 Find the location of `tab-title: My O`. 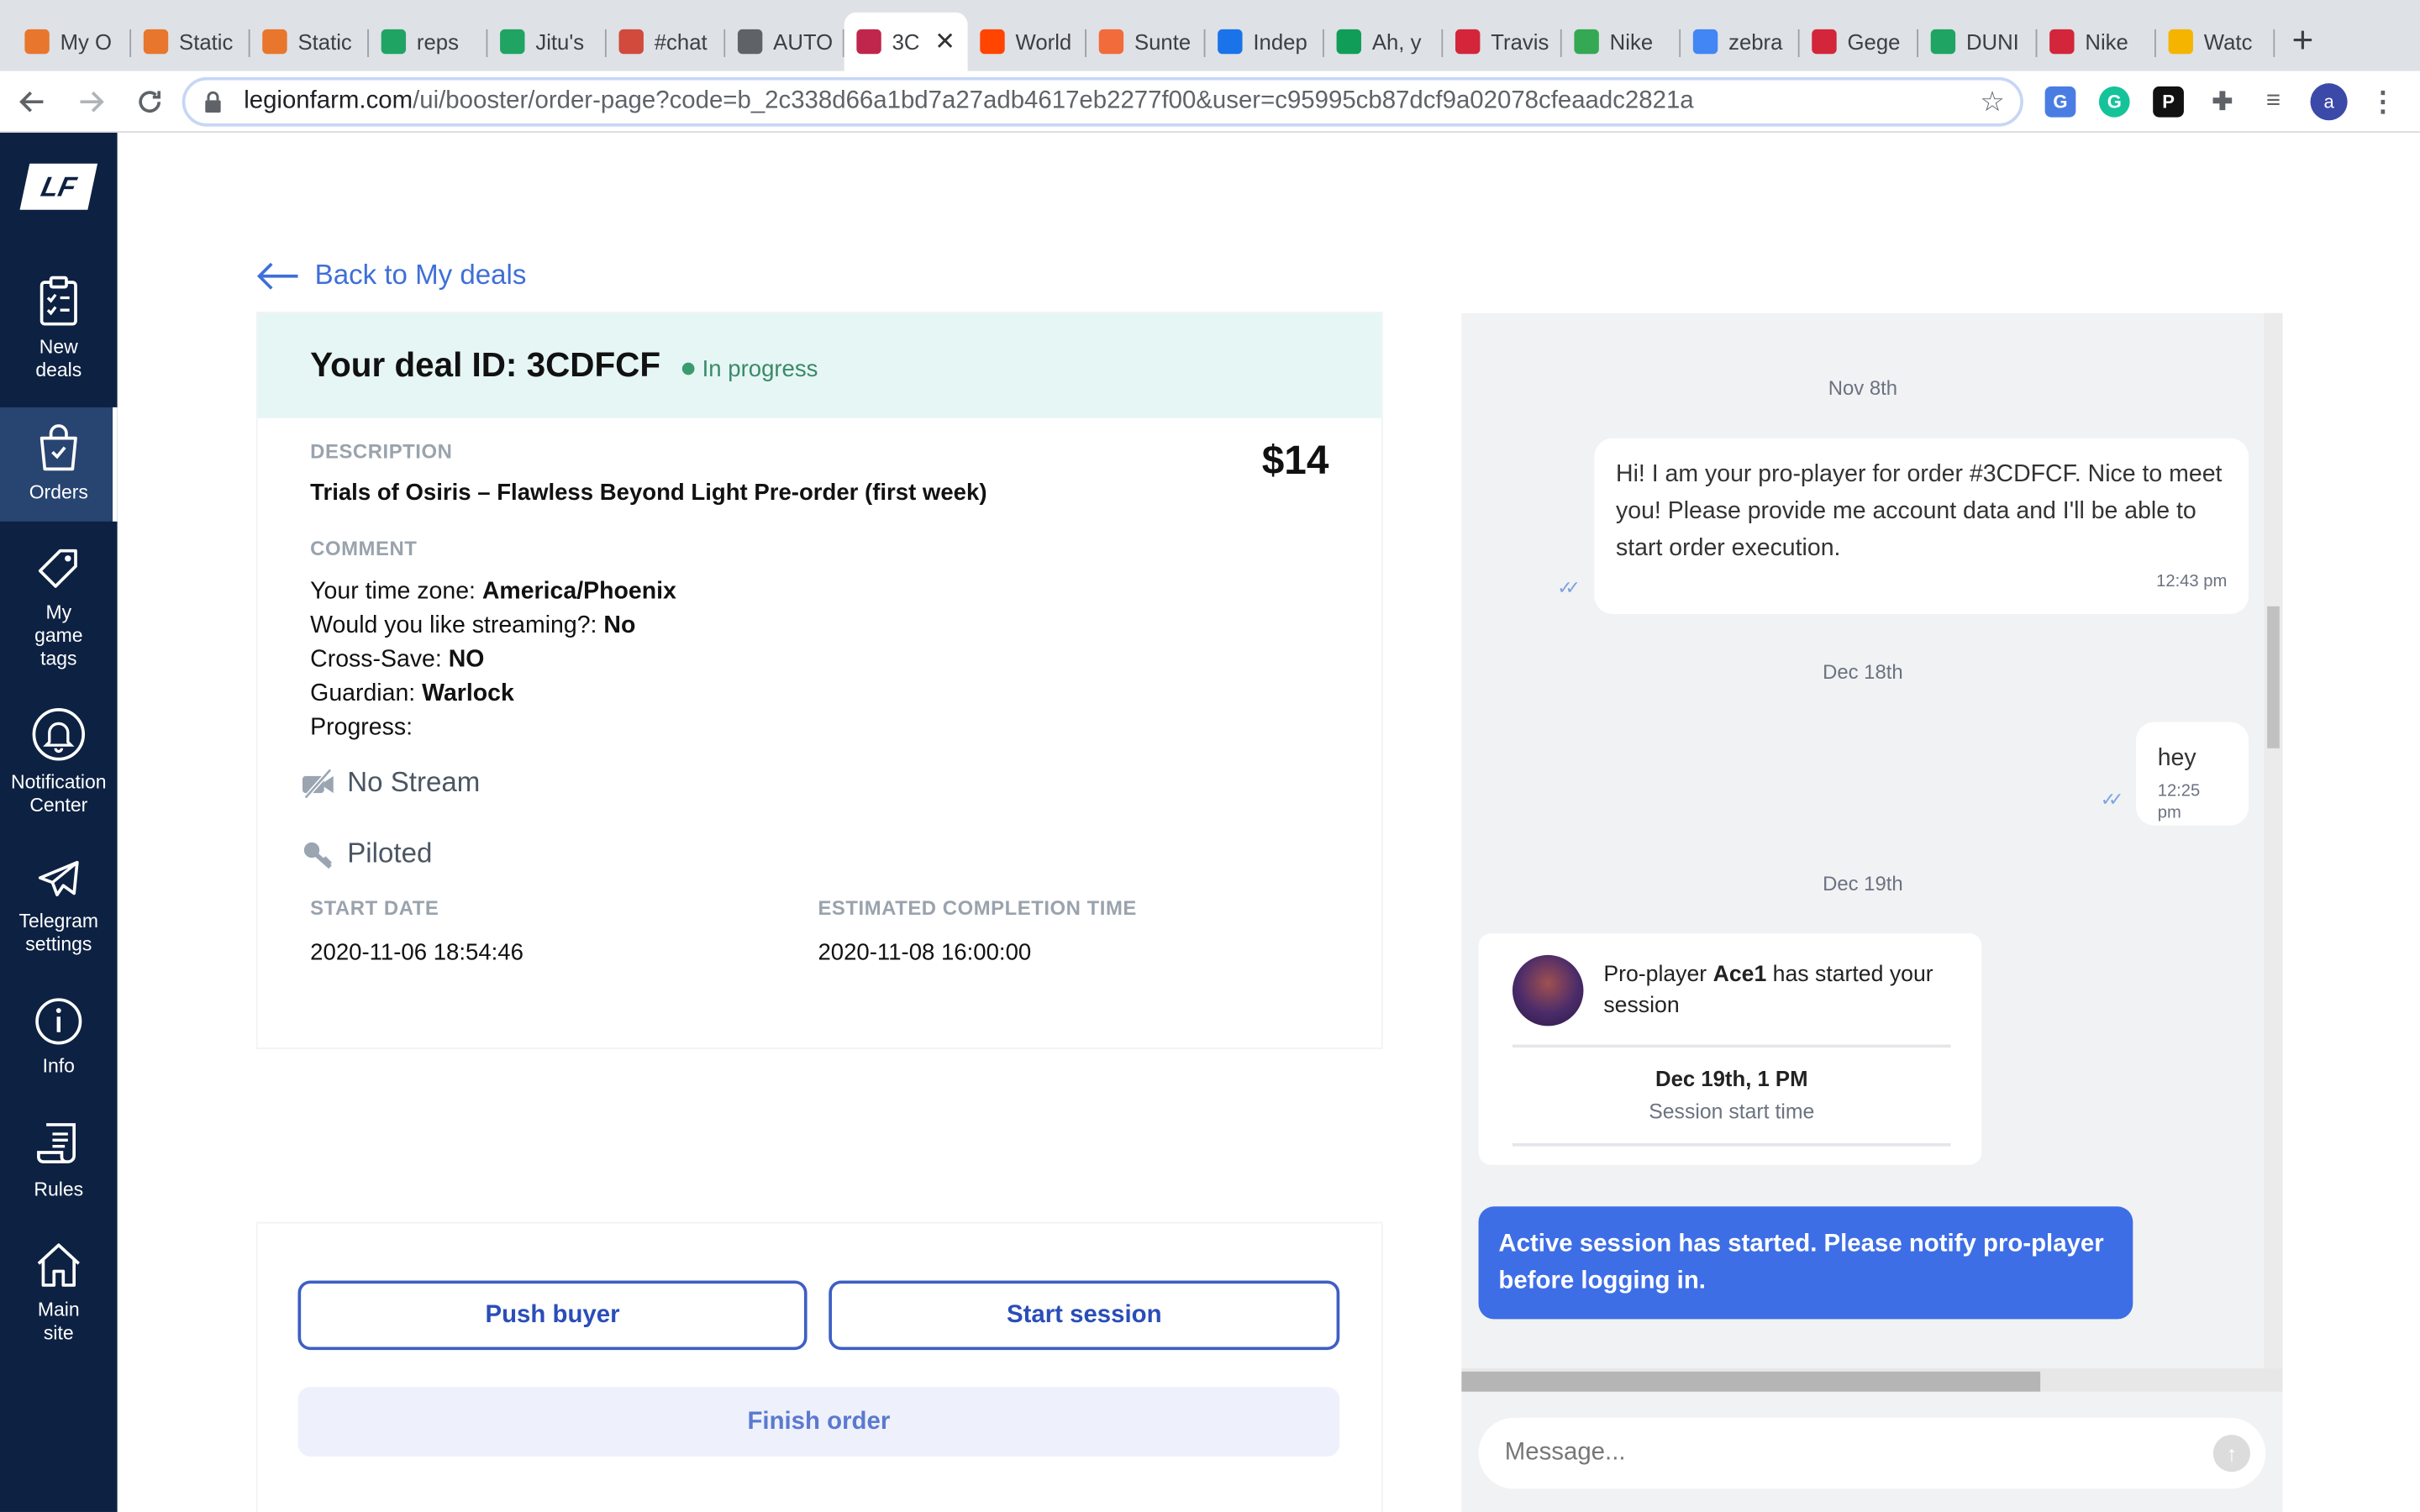

tab-title: My O is located at coordinates (86, 42).